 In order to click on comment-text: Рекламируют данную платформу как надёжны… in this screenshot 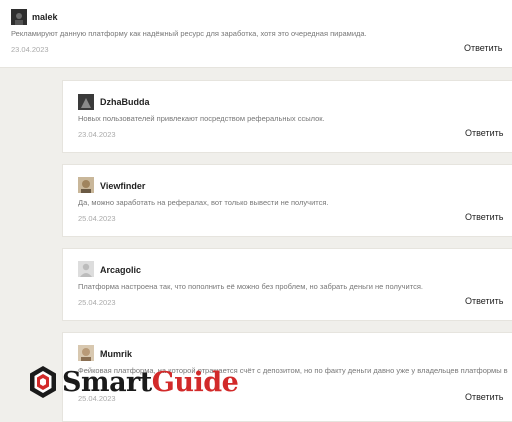, I will do `click(189, 33)`.